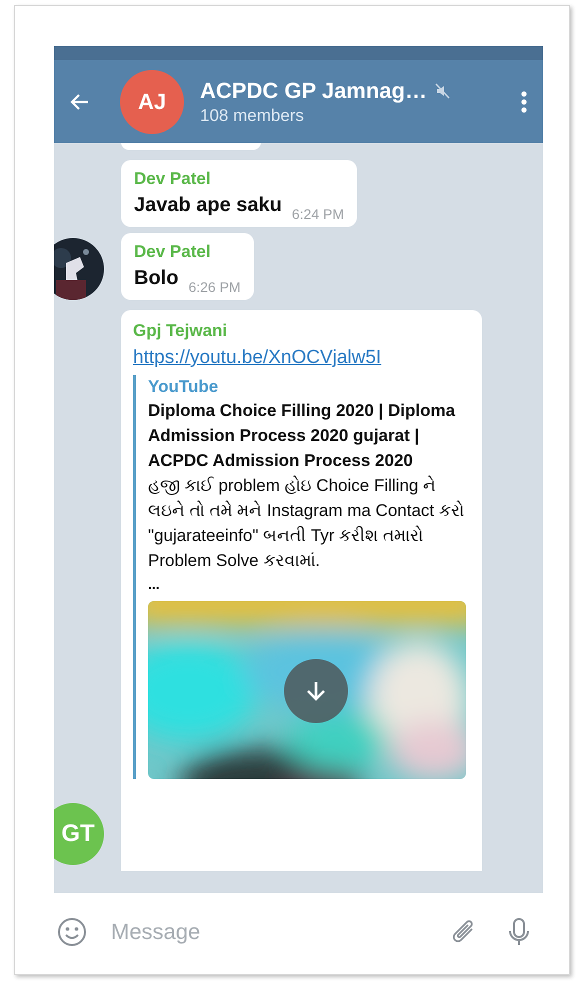  I want to click on site-name: YouTube, so click(184, 387).